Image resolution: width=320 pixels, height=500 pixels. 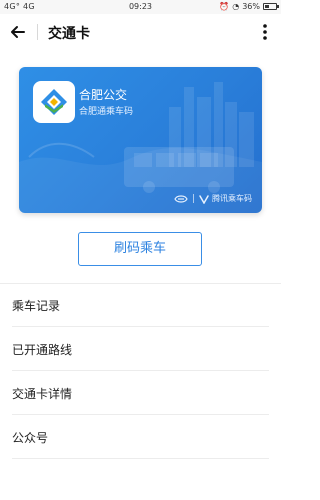 What do you see at coordinates (106, 112) in the screenshot?
I see `card-subtitle: 合肥通乘车码` at bounding box center [106, 112].